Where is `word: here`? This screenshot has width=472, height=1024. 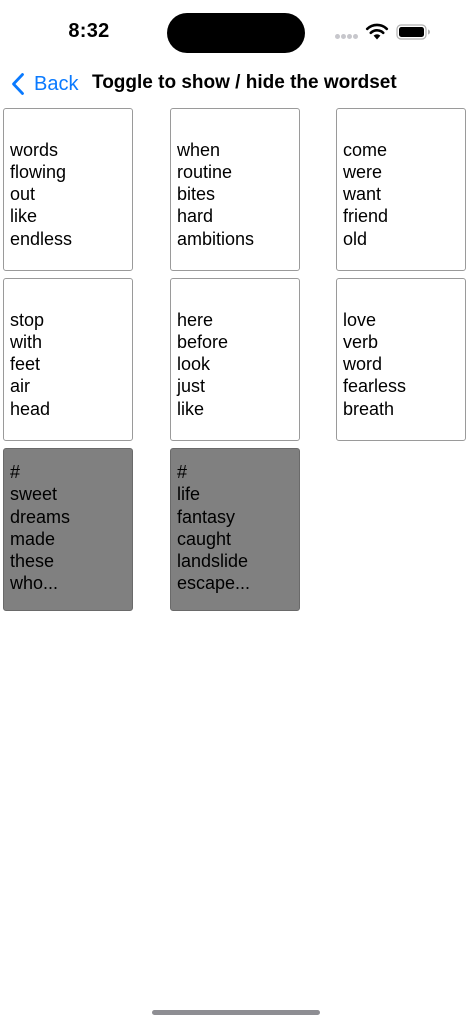
word: here is located at coordinates (195, 319).